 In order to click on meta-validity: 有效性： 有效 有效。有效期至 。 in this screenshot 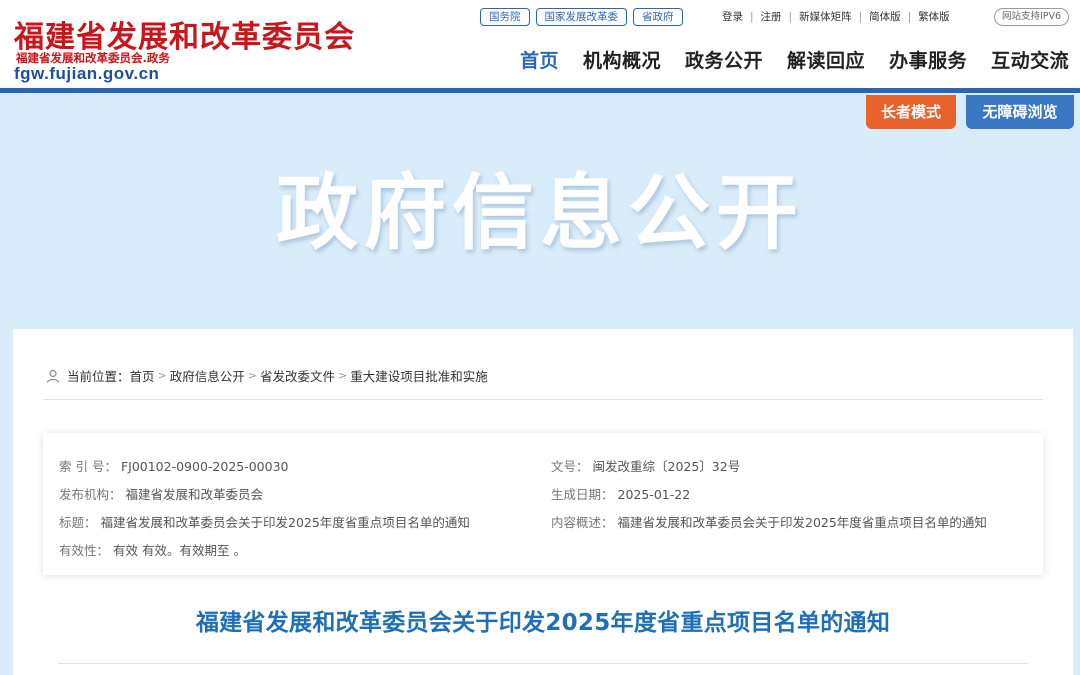, I will do `click(152, 549)`.